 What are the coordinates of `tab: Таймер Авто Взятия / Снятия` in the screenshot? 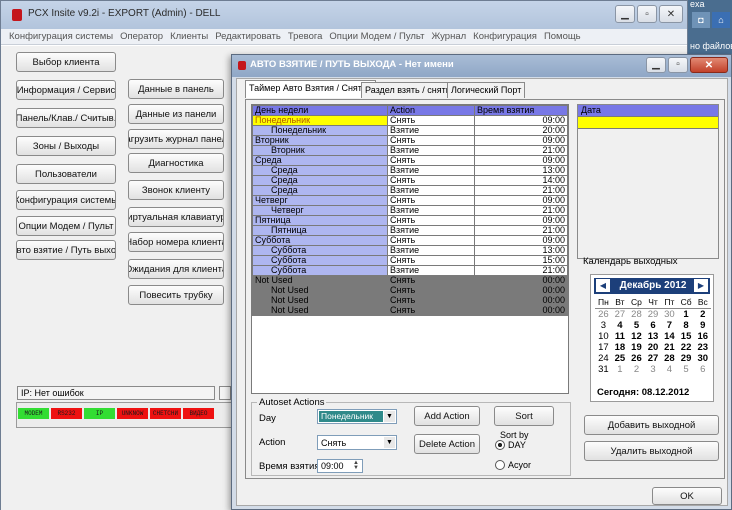 It's located at (310, 89).